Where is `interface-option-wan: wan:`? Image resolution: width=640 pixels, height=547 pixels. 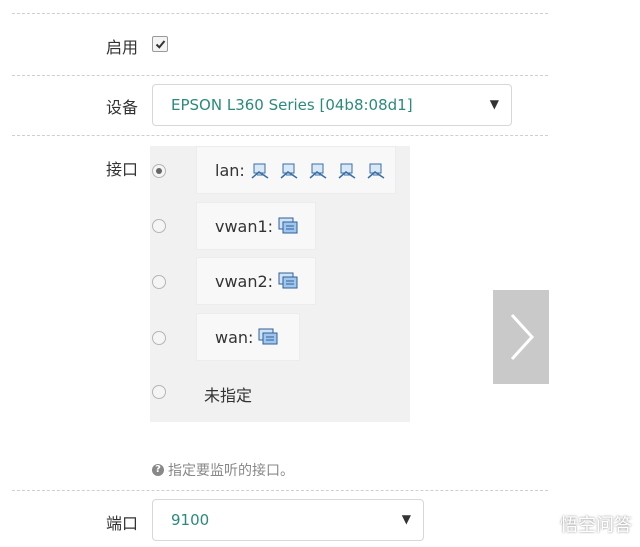 interface-option-wan: wan: is located at coordinates (248, 337).